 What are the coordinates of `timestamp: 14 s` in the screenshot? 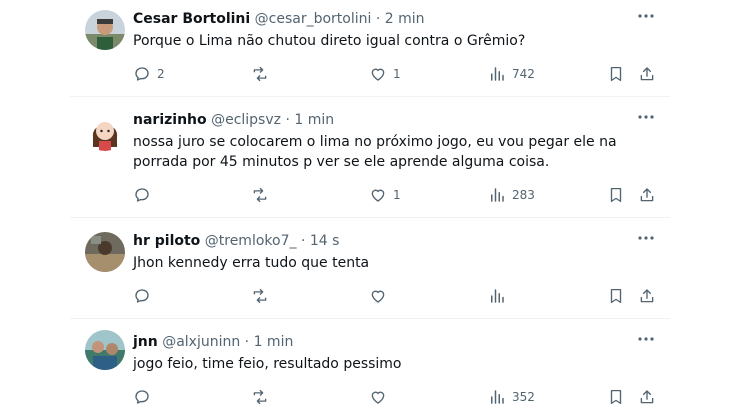 It's located at (325, 241).